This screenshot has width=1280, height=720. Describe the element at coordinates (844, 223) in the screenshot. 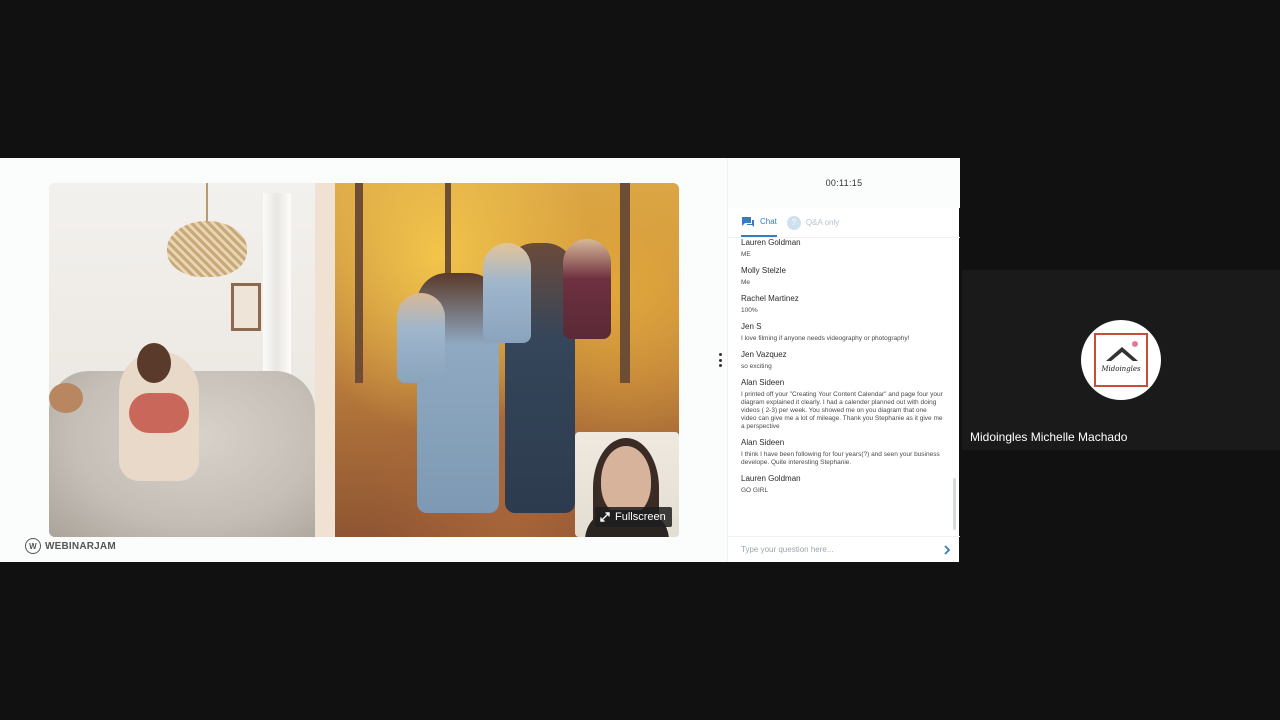

I see `chat-tabs: Chat ? Q&A only` at that location.